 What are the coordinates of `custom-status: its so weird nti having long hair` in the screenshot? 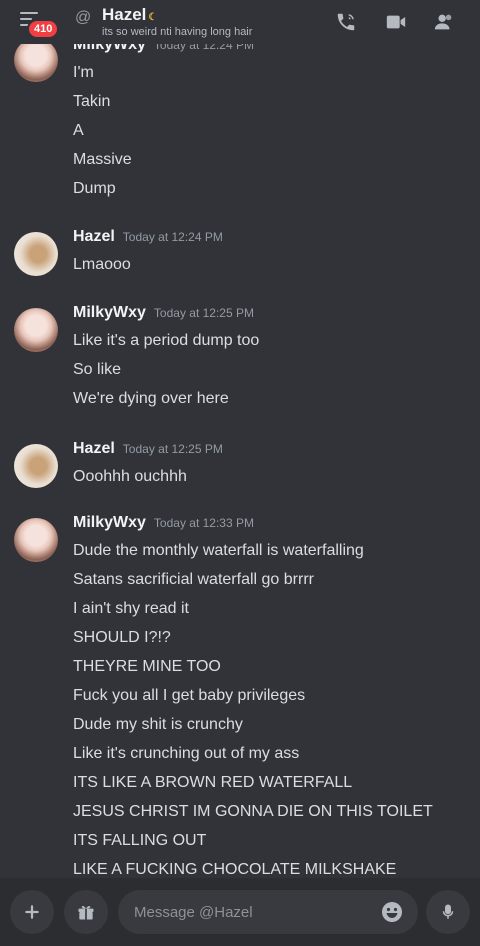 It's located at (177, 32).